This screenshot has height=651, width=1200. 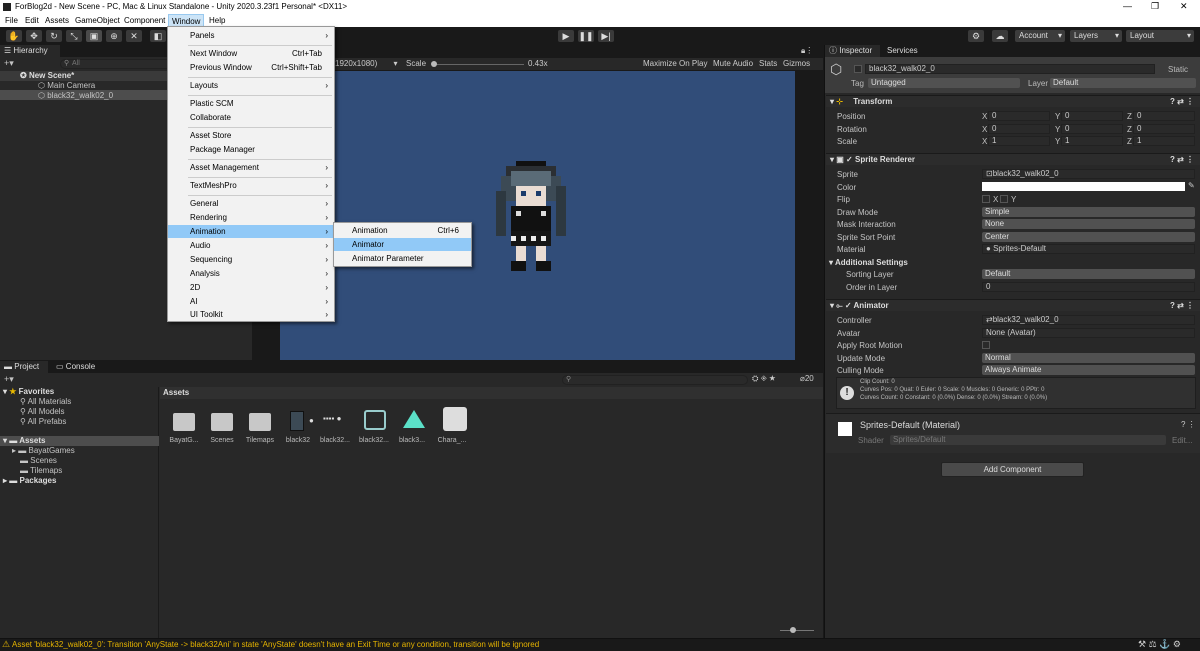 I want to click on custom-tool-icon: ✕, so click(x=134, y=36).